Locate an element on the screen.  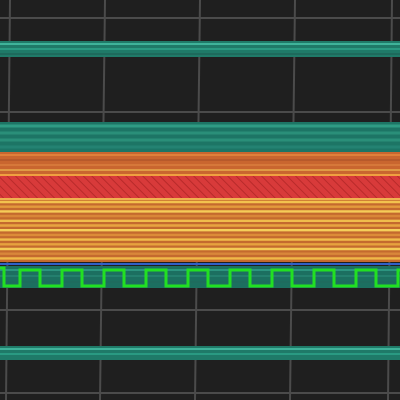
solid-infill-band is located at coordinates (200, 187).